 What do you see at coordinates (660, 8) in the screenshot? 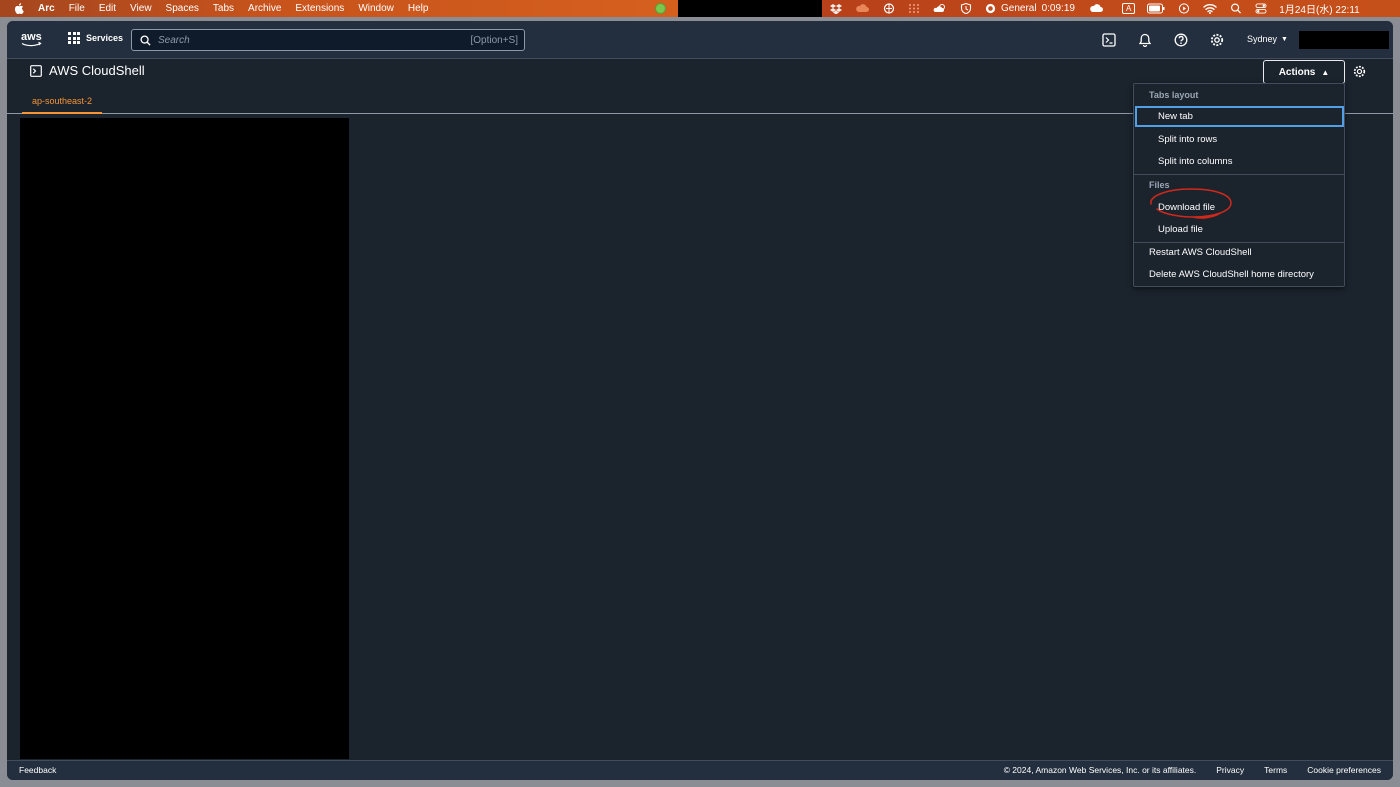
I see `chat-status-icon` at bounding box center [660, 8].